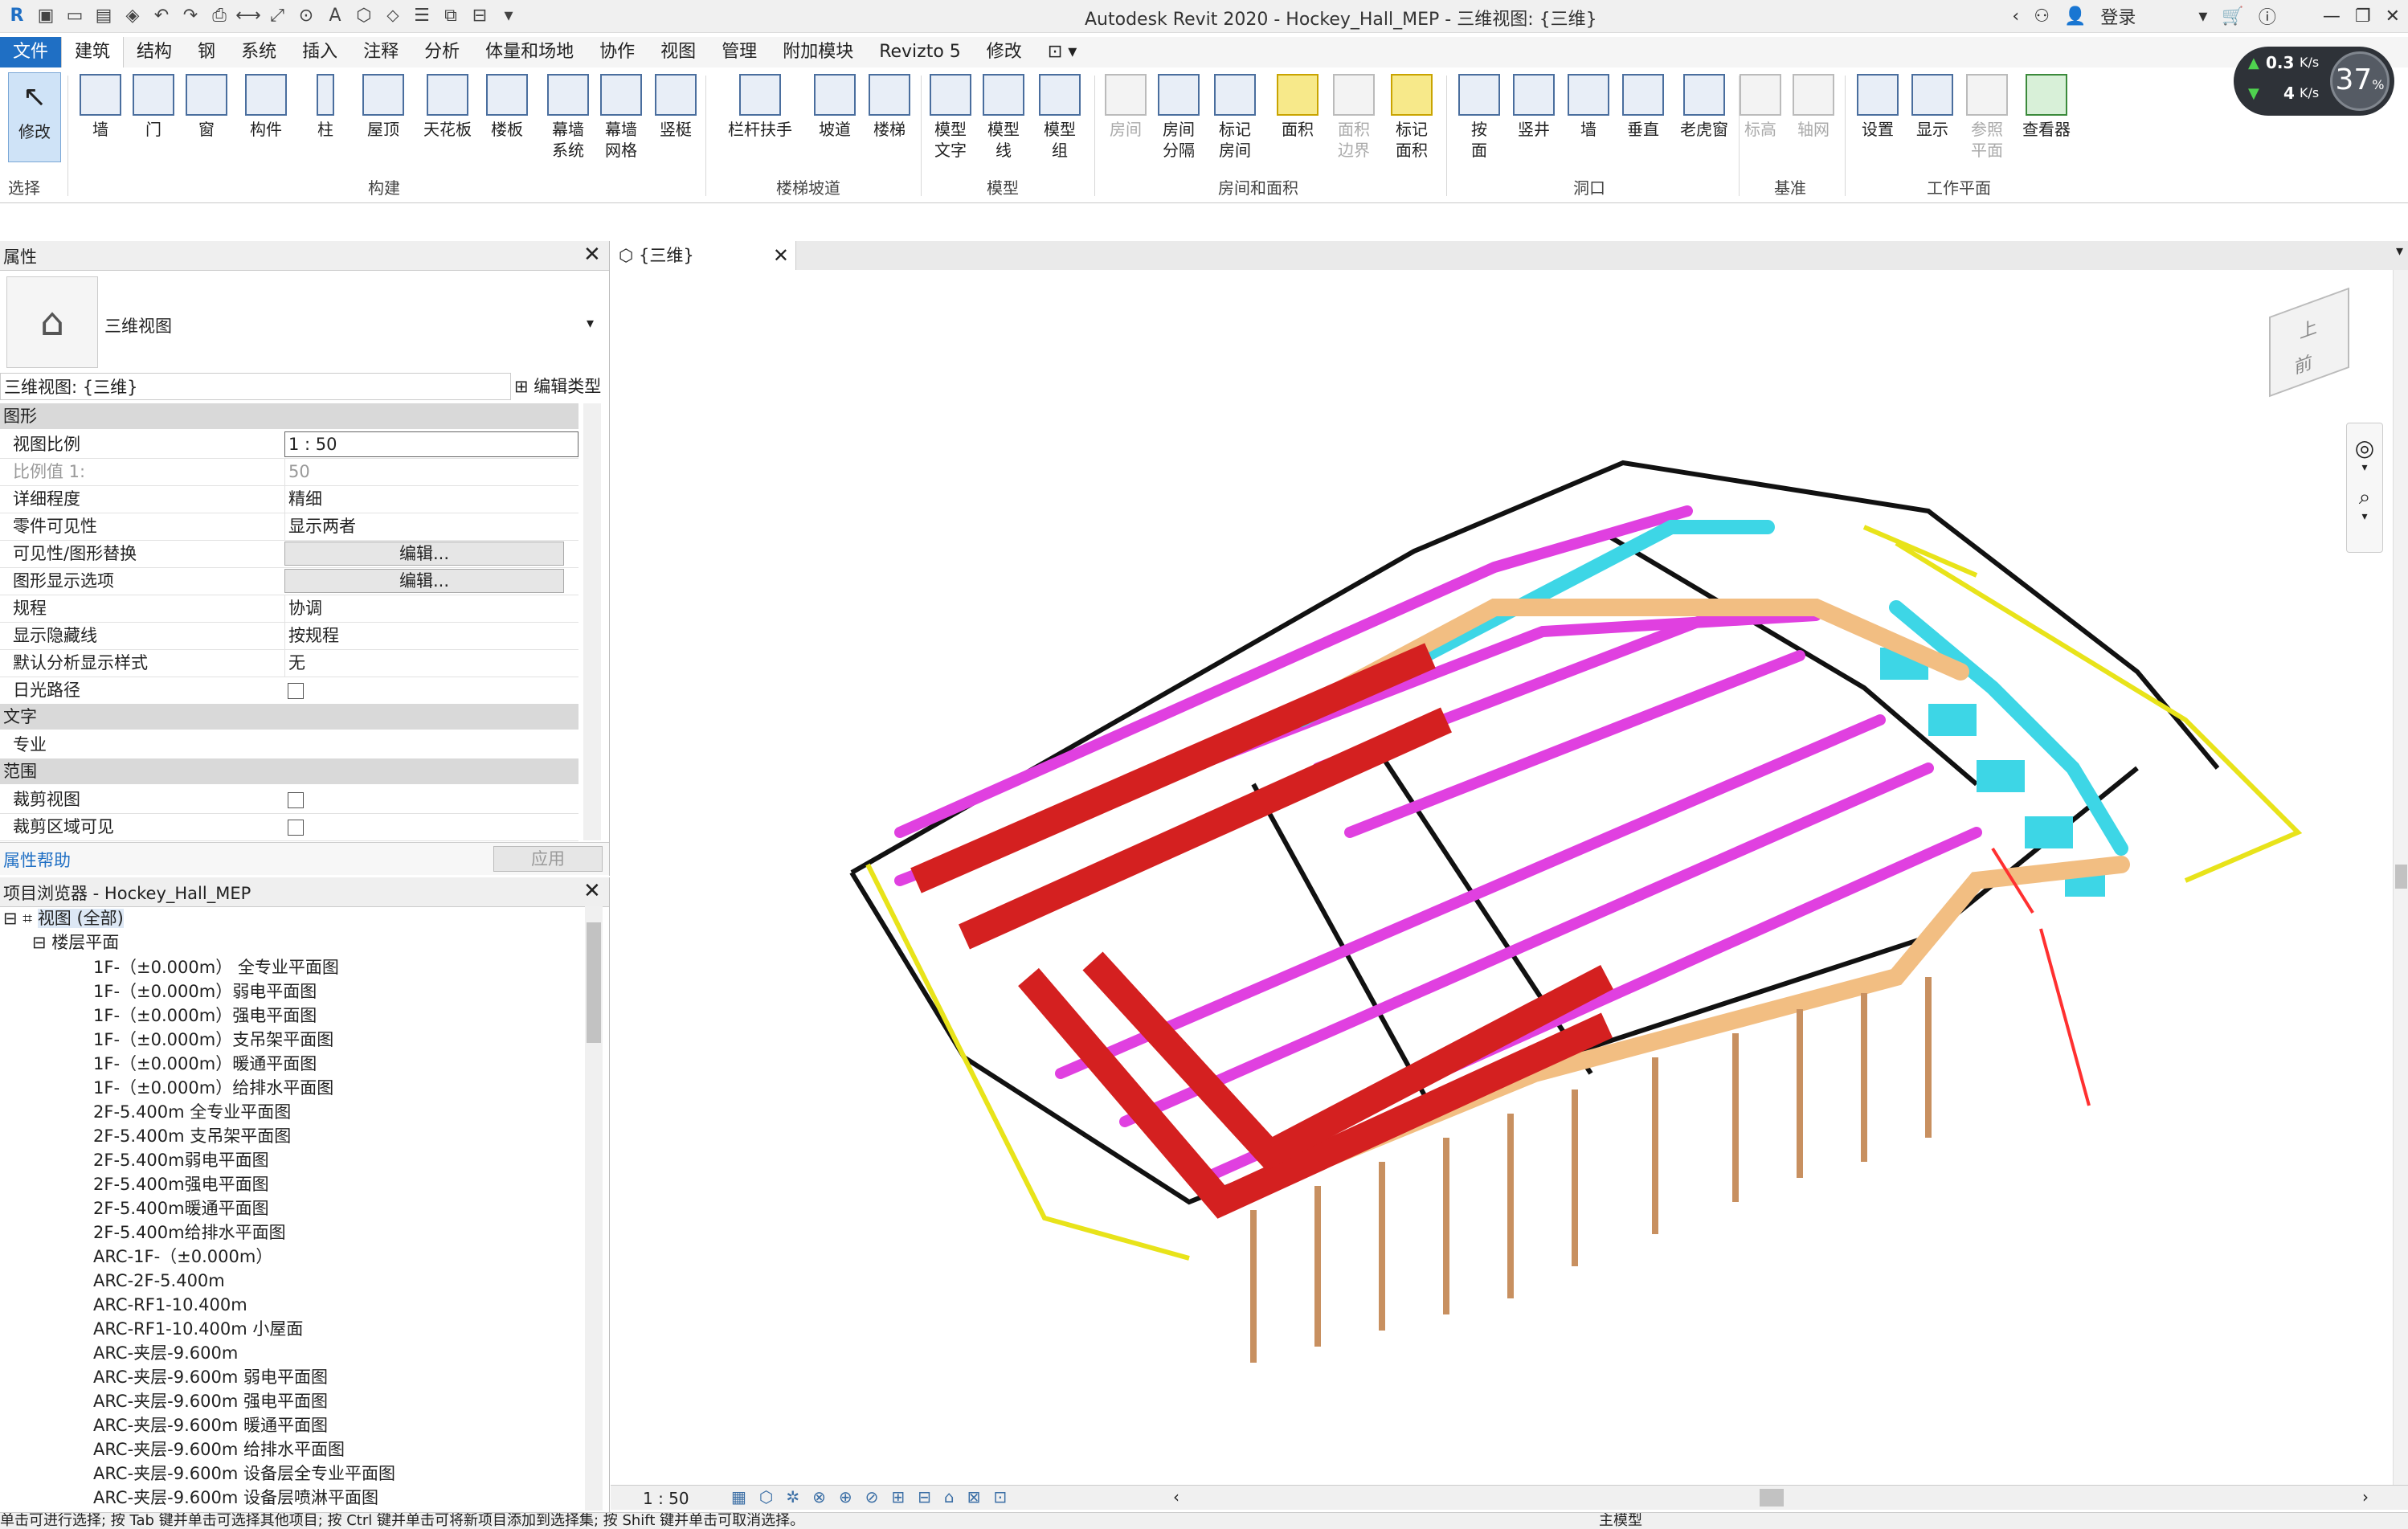 Image resolution: width=2408 pixels, height=1529 pixels. Describe the element at coordinates (875, 1497) in the screenshot. I see `view-controls-icons: ▦⬡✲⊗⊕⊘⊞⊟⌂⊠⊡` at that location.